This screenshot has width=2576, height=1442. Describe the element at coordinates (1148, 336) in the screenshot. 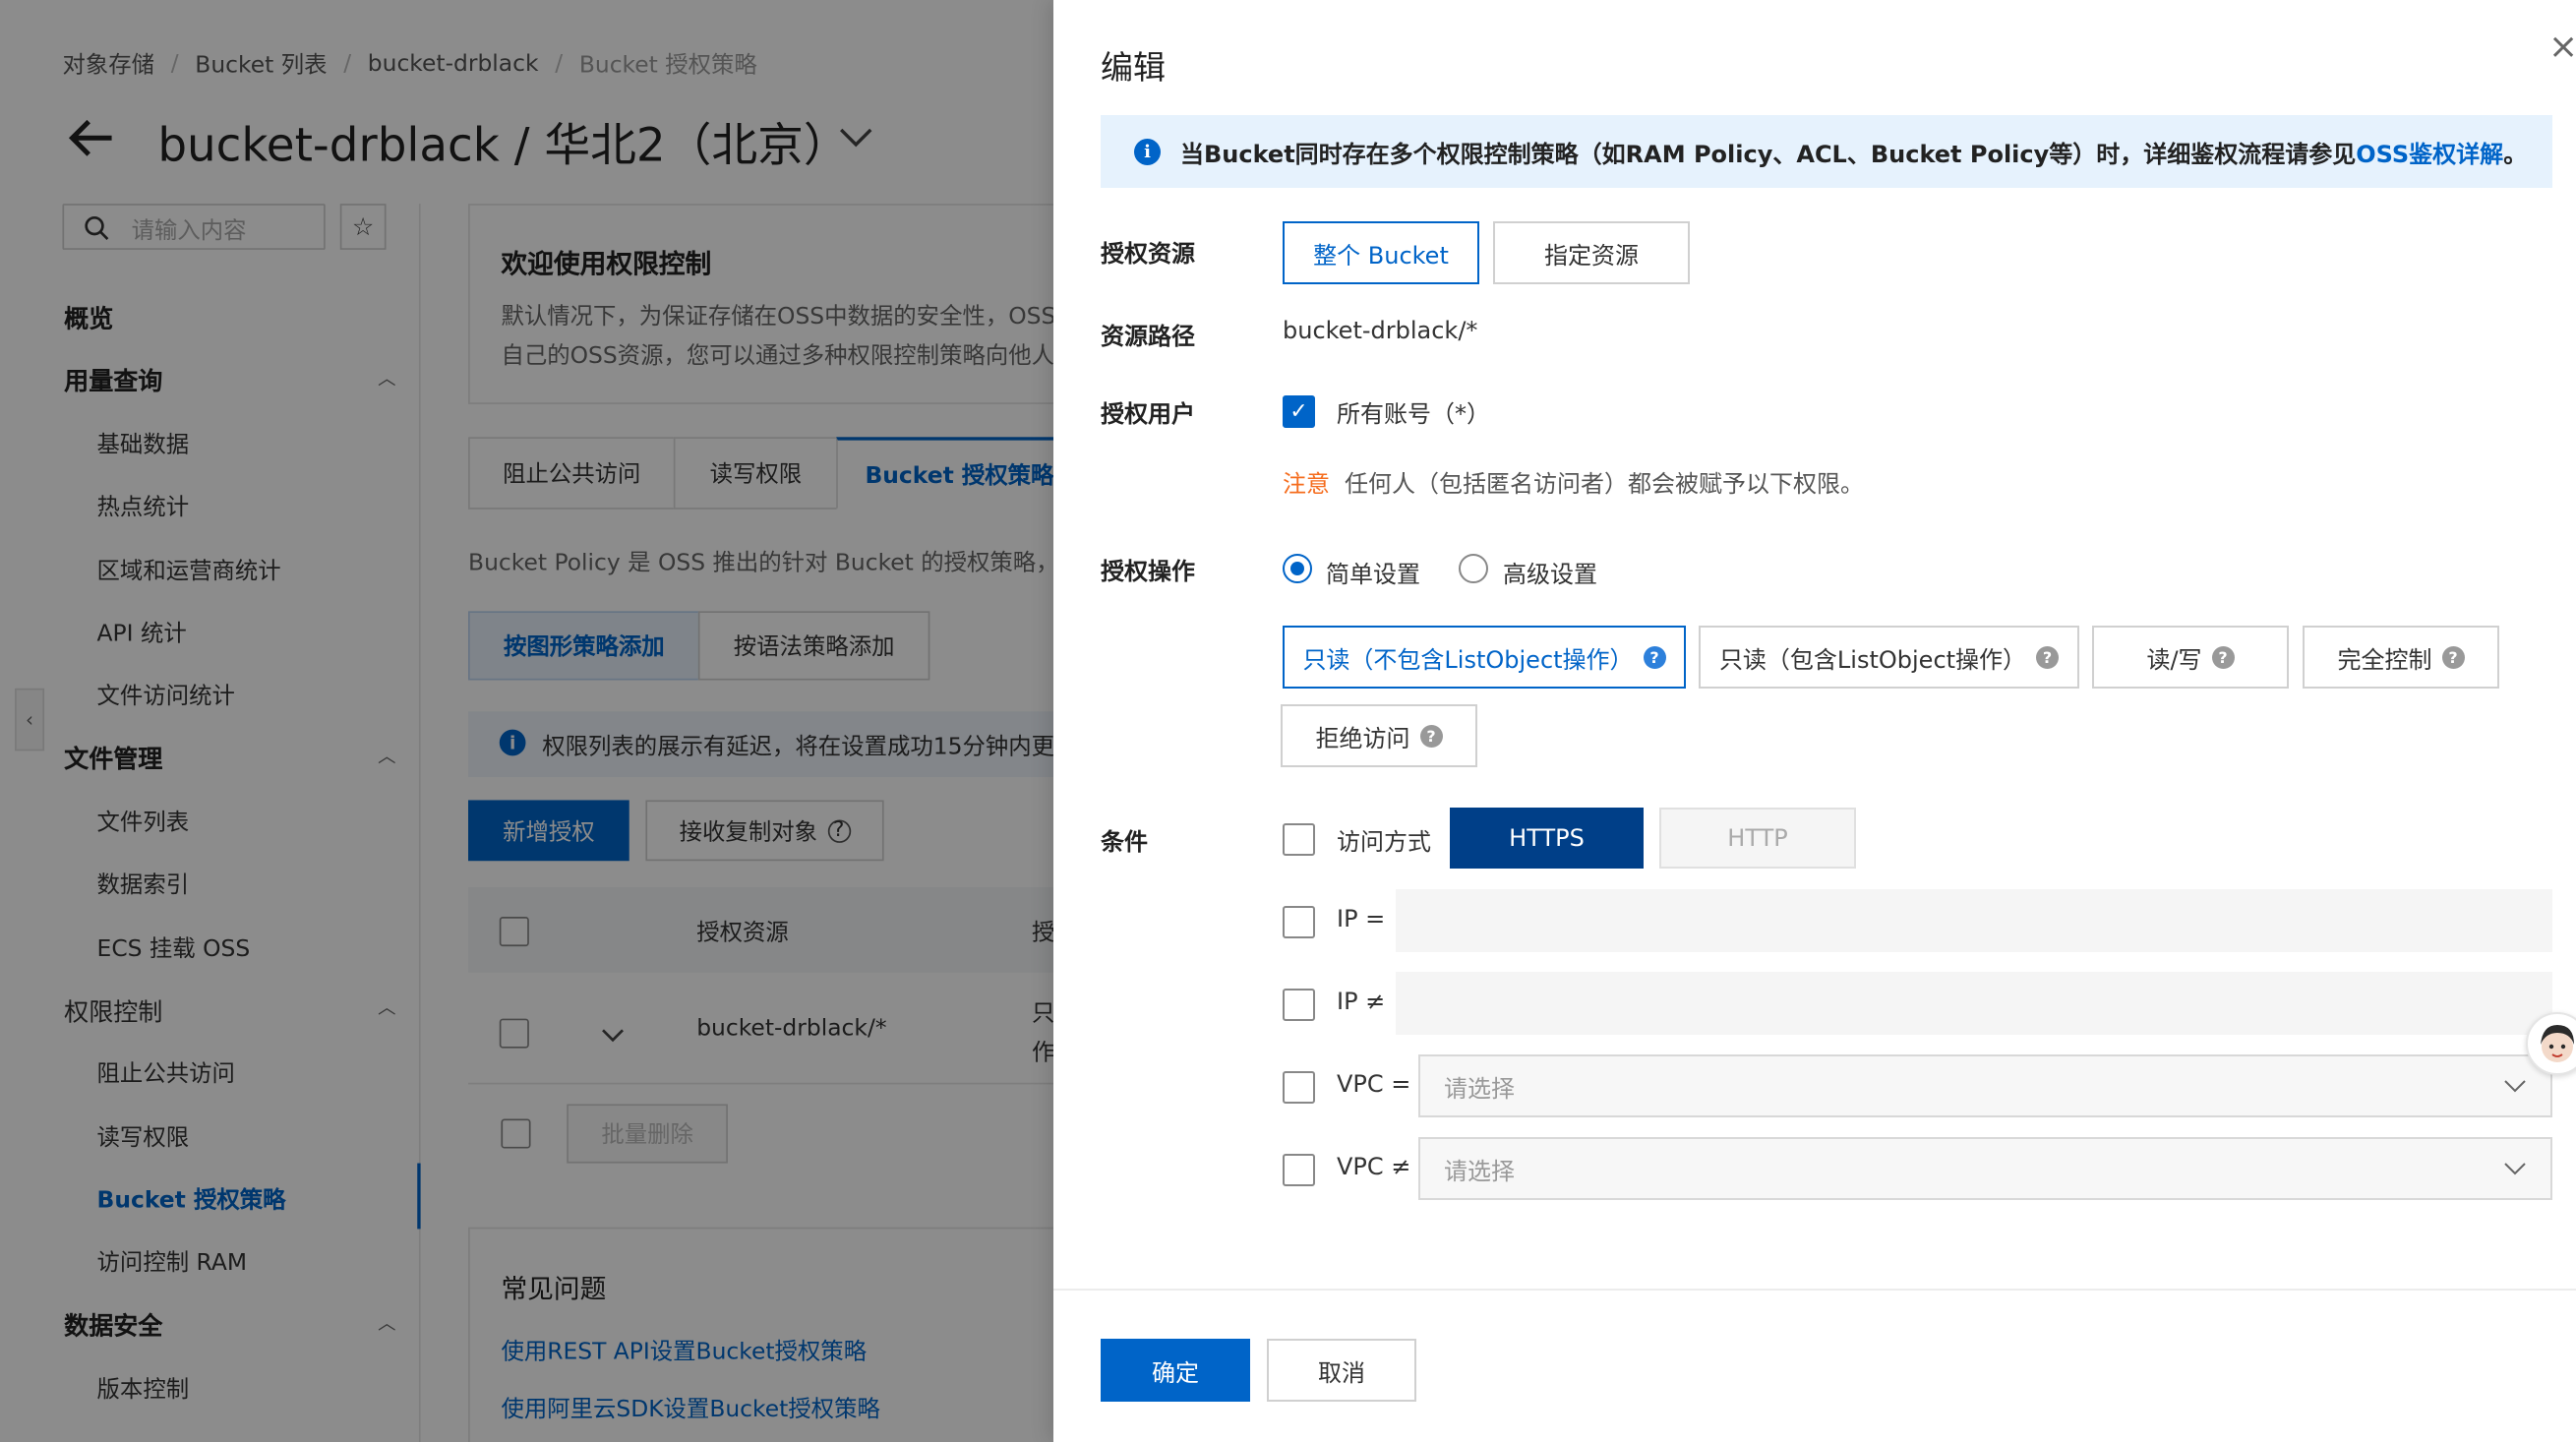

I see `path-label: 资源路径` at that location.